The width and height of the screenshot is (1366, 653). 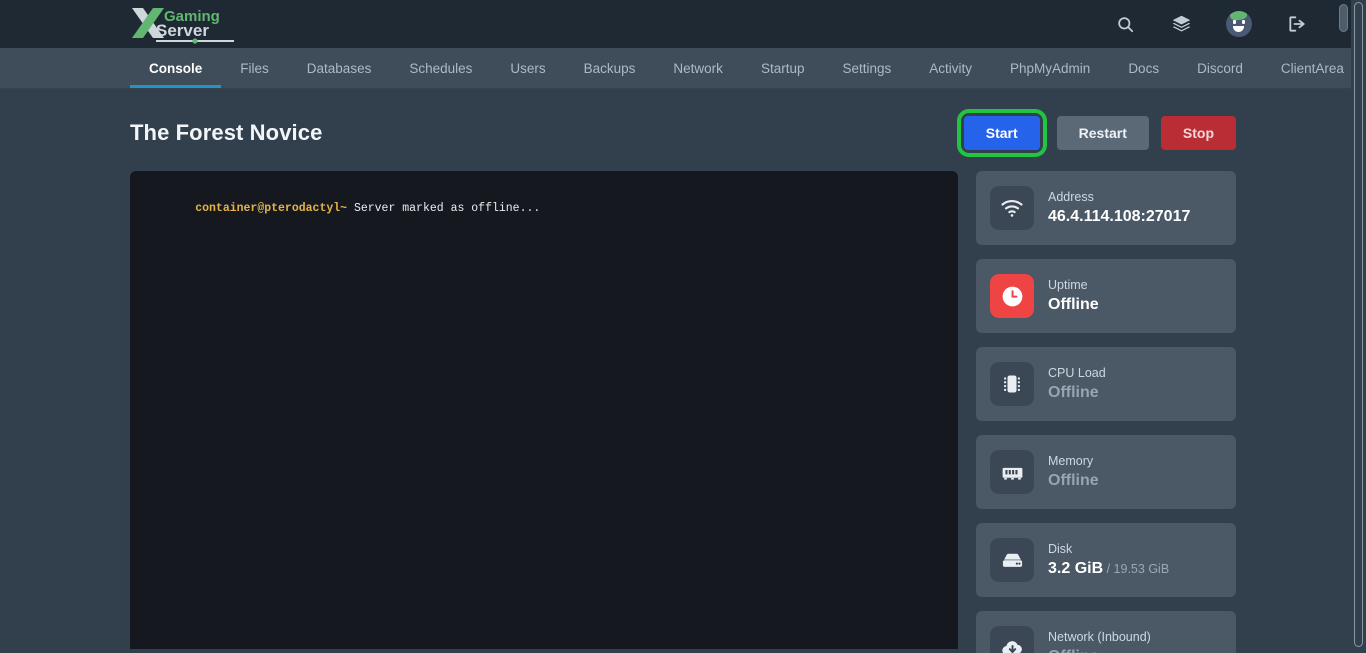 What do you see at coordinates (1012, 639) in the screenshot?
I see `cloud-download-icon` at bounding box center [1012, 639].